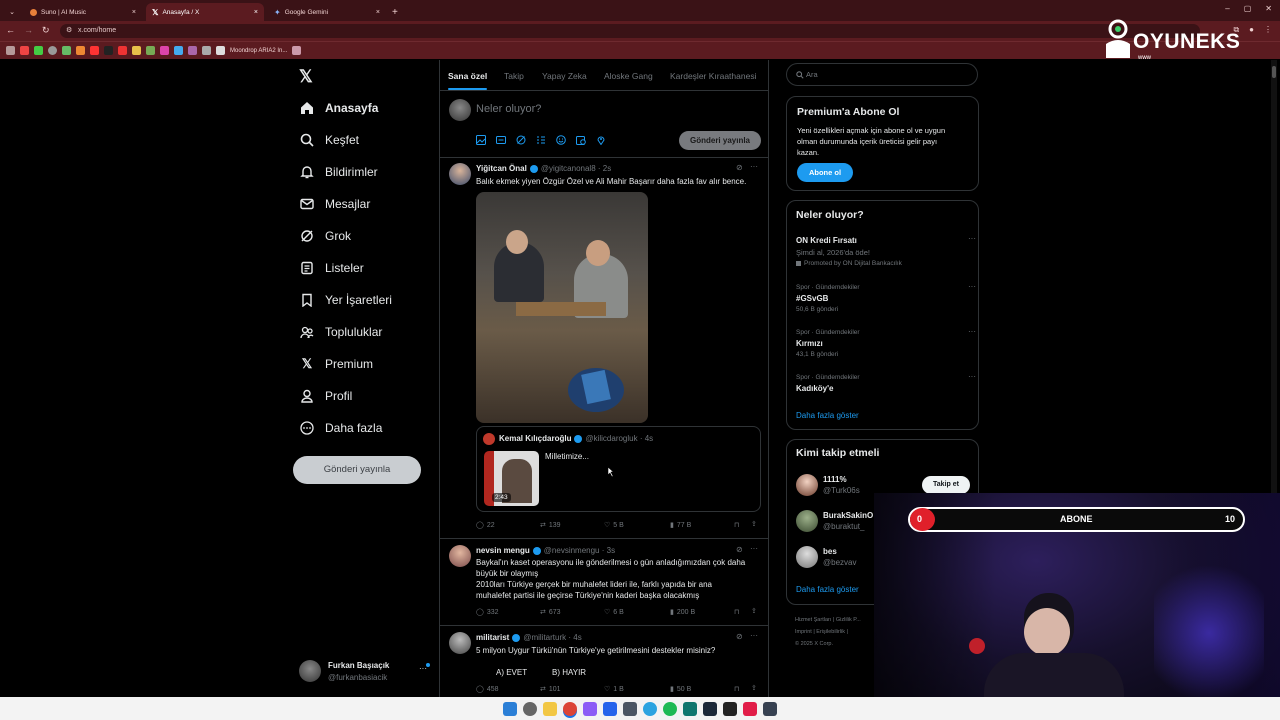 This screenshot has height=720, width=1280. I want to click on scrollbar-thumb, so click(1274, 72).